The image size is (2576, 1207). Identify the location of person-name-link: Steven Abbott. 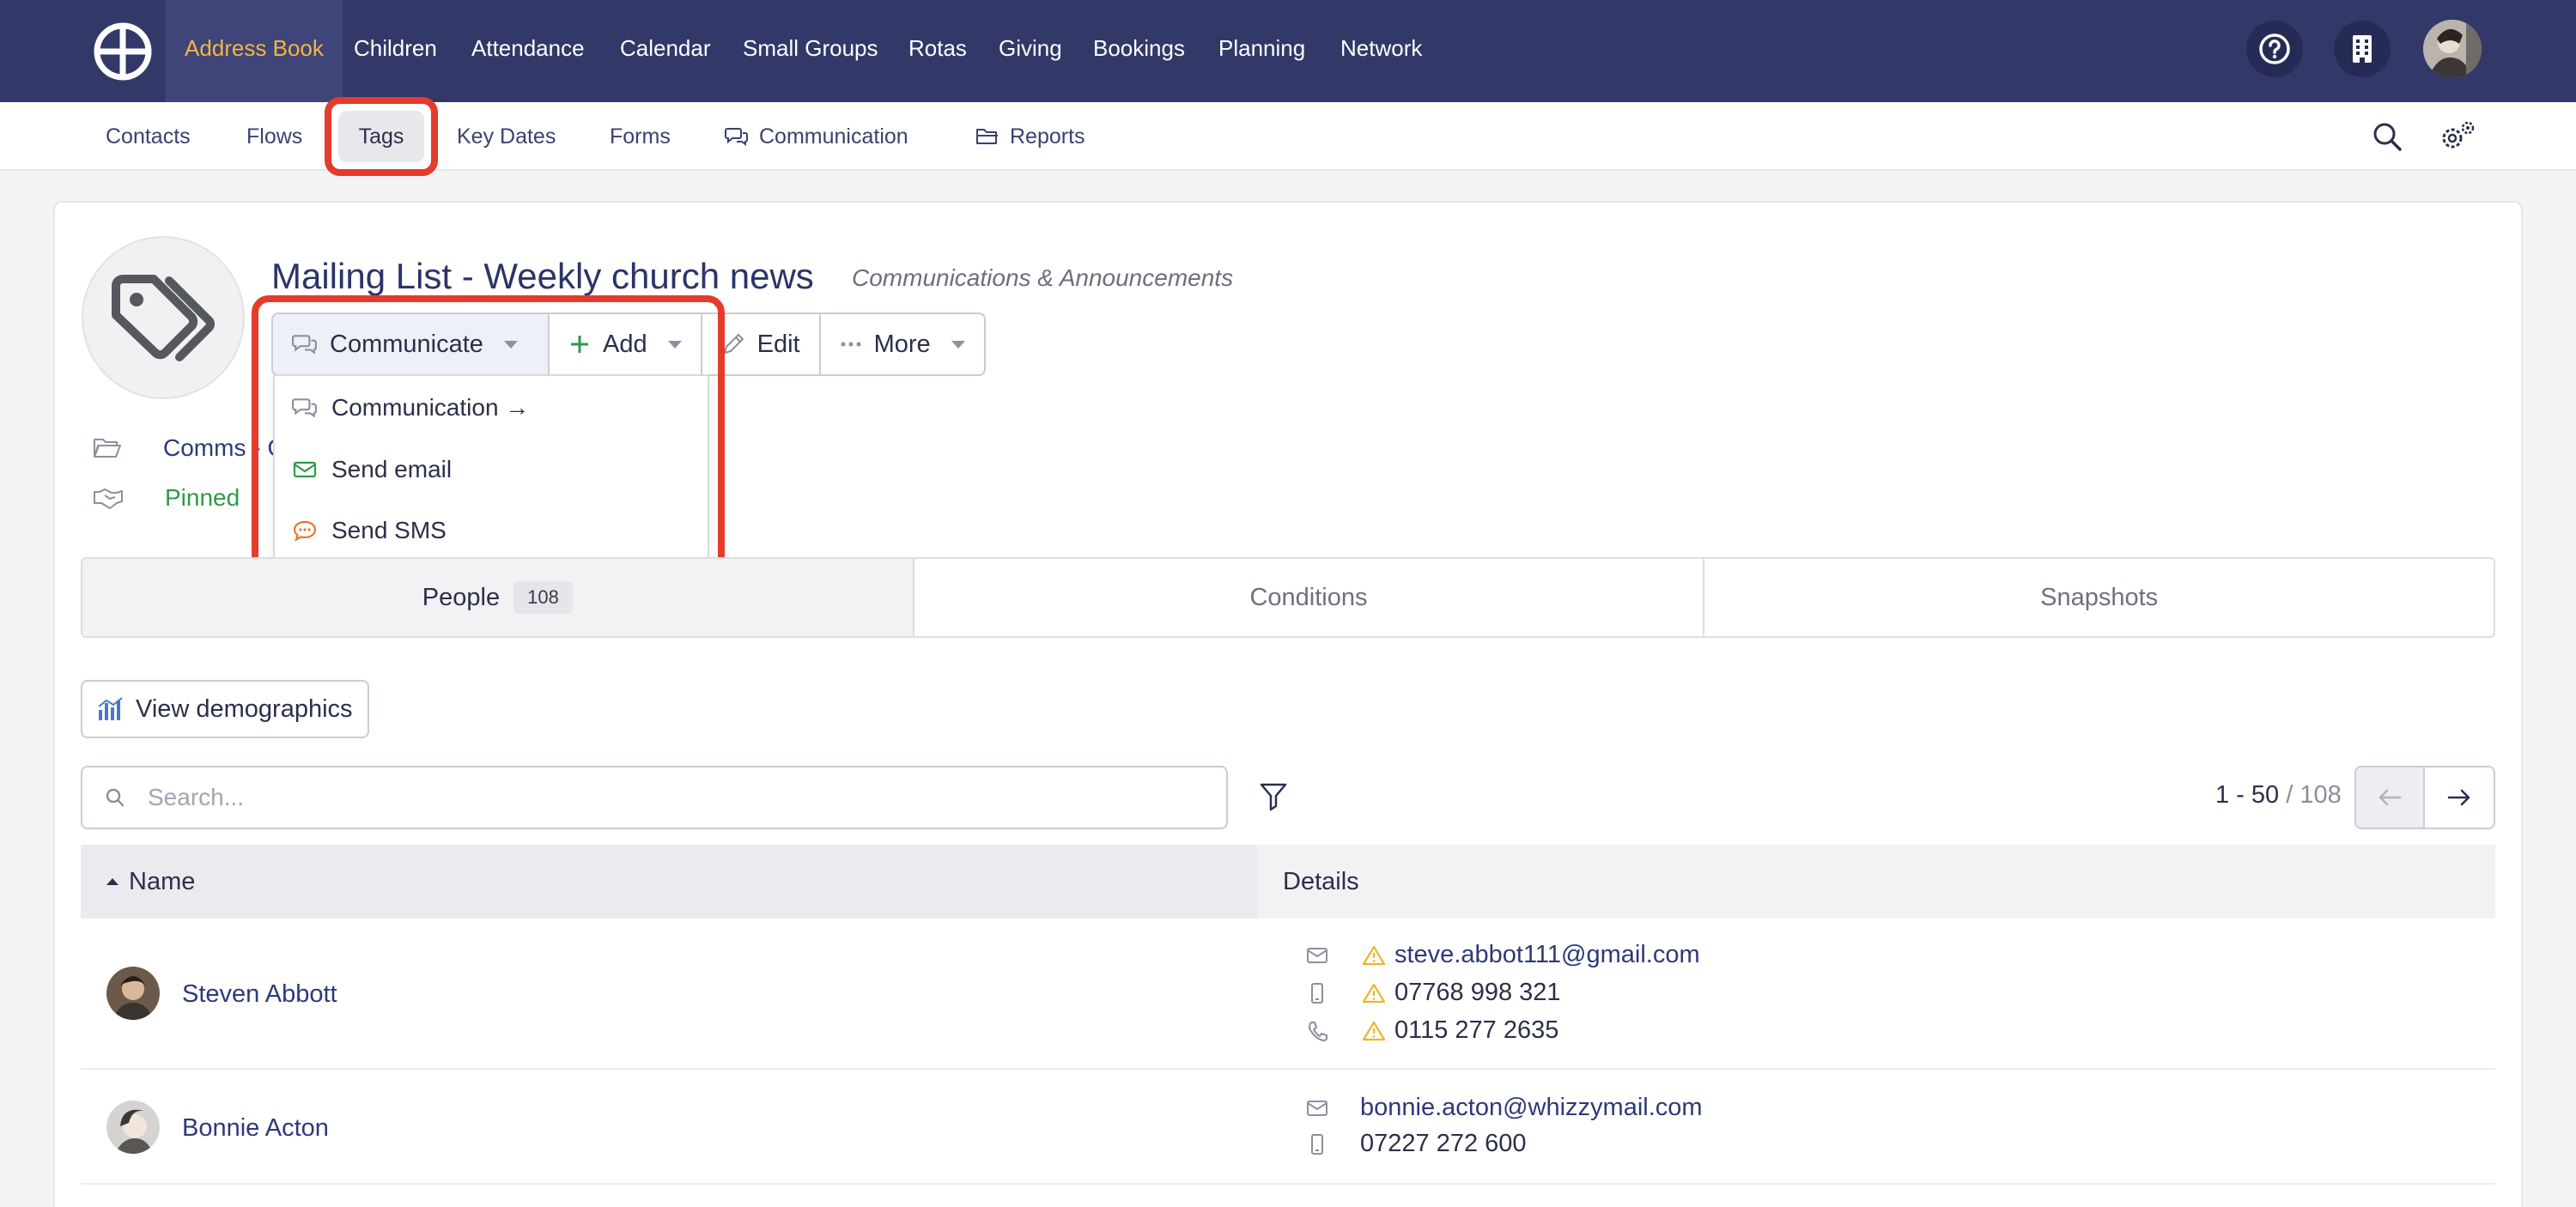
(259, 994).